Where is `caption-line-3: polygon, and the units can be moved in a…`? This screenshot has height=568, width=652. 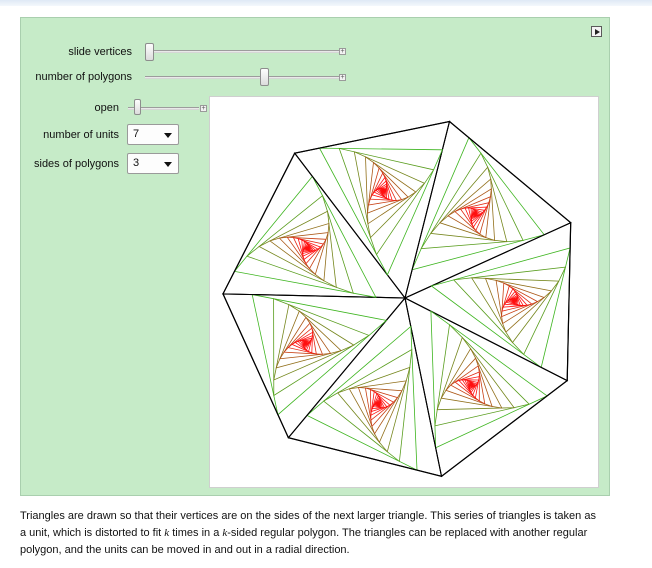
caption-line-3: polygon, and the units can be moved in a… is located at coordinates (185, 550).